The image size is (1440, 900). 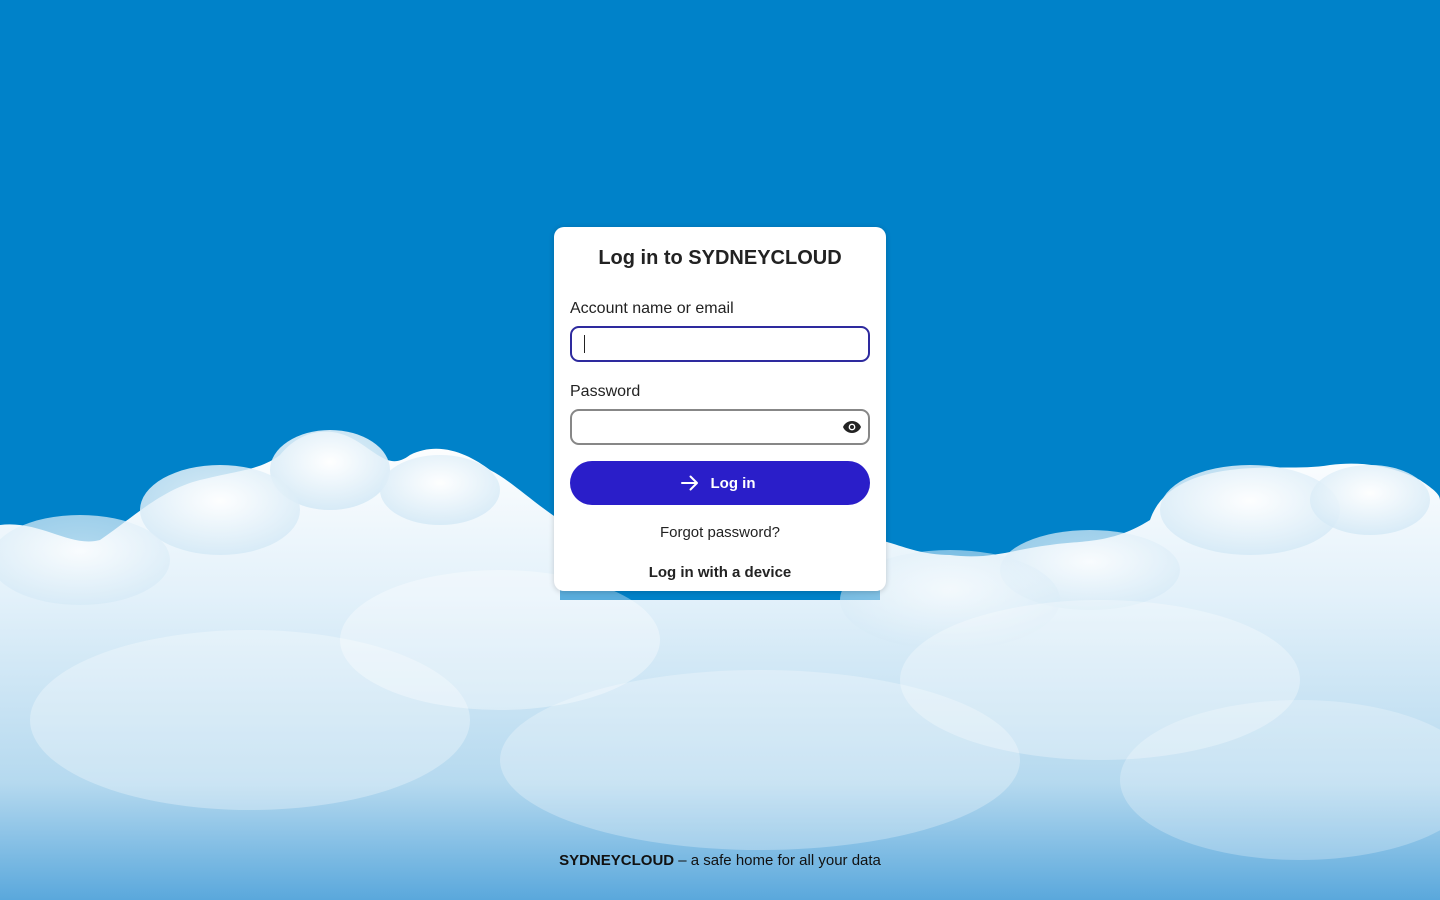 I want to click on account-input-wrapper, so click(x=720, y=344).